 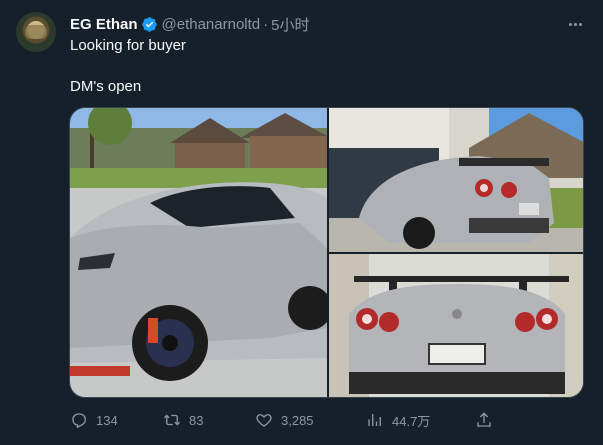 I want to click on reply-count: 134, so click(x=107, y=420).